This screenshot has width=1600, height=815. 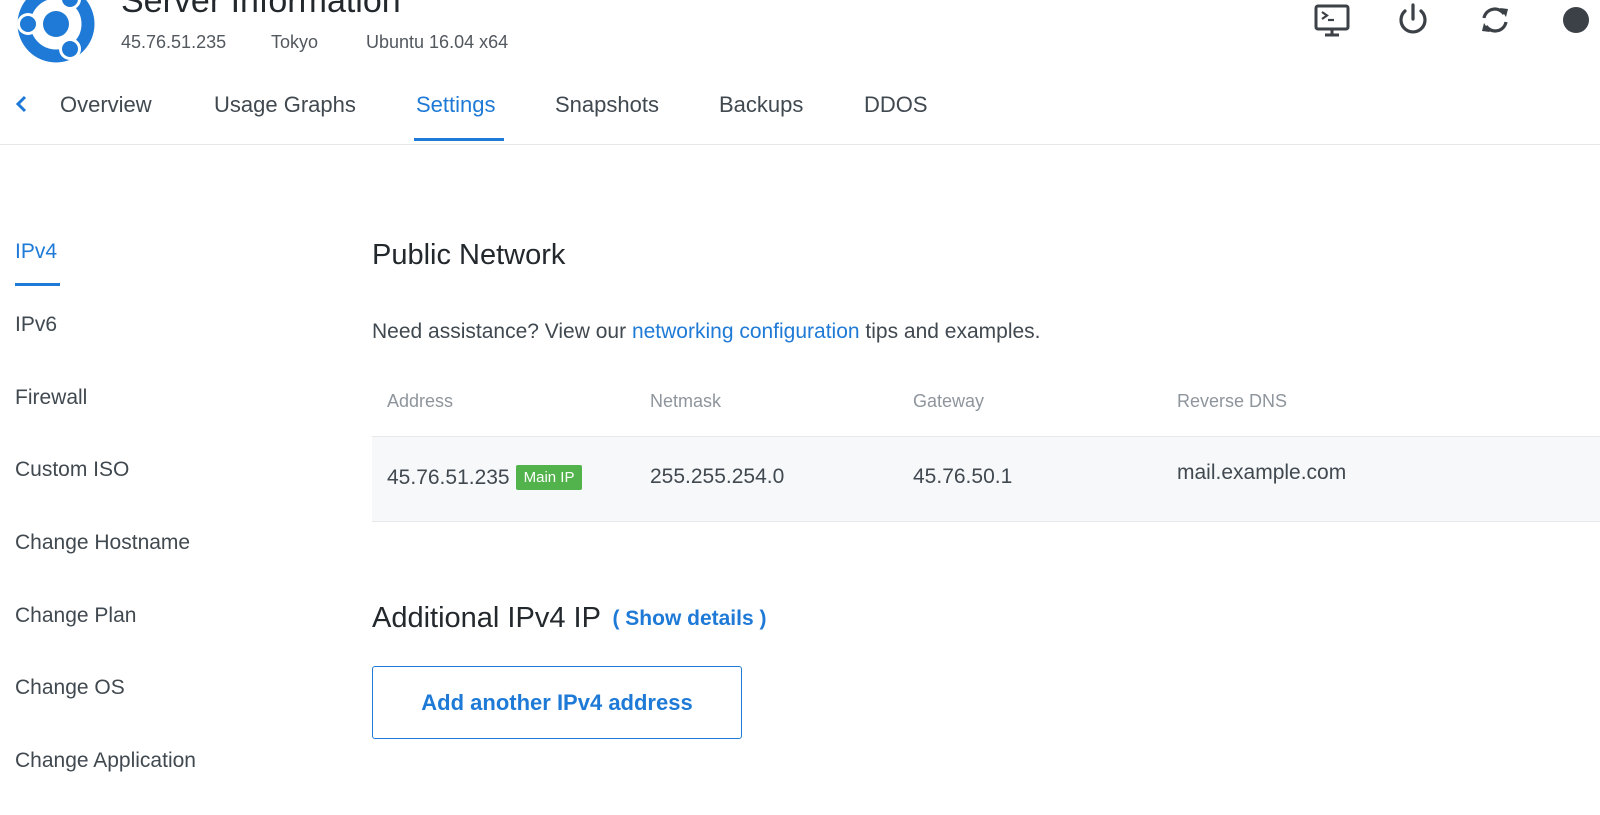 I want to click on show-details-link: ( Show details ), so click(x=689, y=618).